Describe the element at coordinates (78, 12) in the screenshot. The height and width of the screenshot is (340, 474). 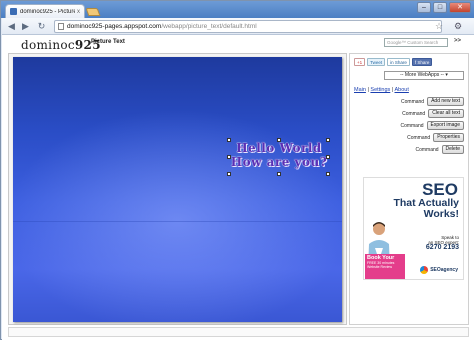
I see `tab-close-icon: x` at that location.